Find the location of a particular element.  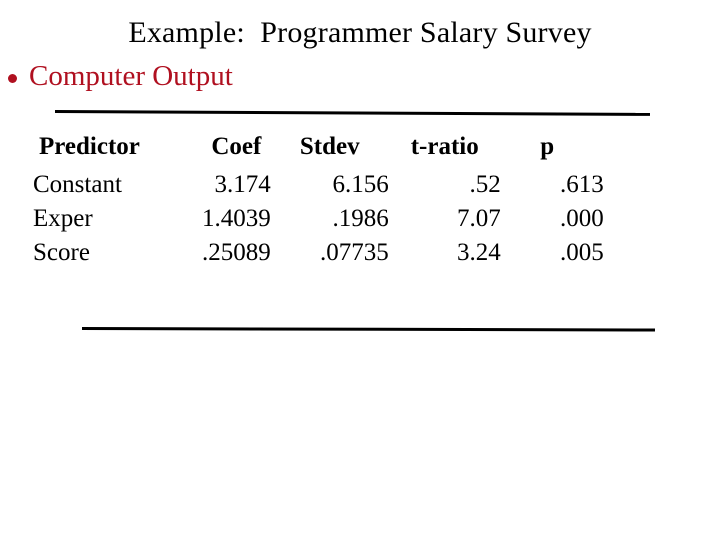

column-header-t-ratio: t-ratio is located at coordinates (444, 146).